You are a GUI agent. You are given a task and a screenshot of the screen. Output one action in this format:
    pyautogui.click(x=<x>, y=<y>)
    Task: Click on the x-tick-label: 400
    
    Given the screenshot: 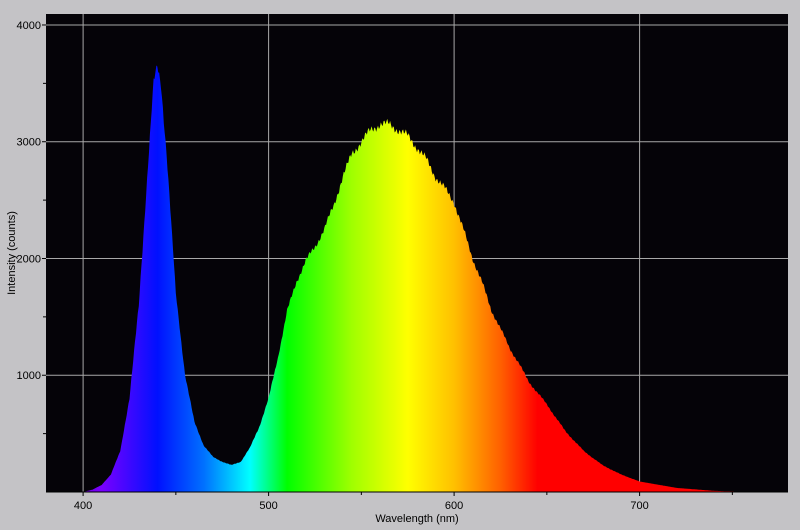 What is the action you would take?
    pyautogui.click(x=83, y=506)
    